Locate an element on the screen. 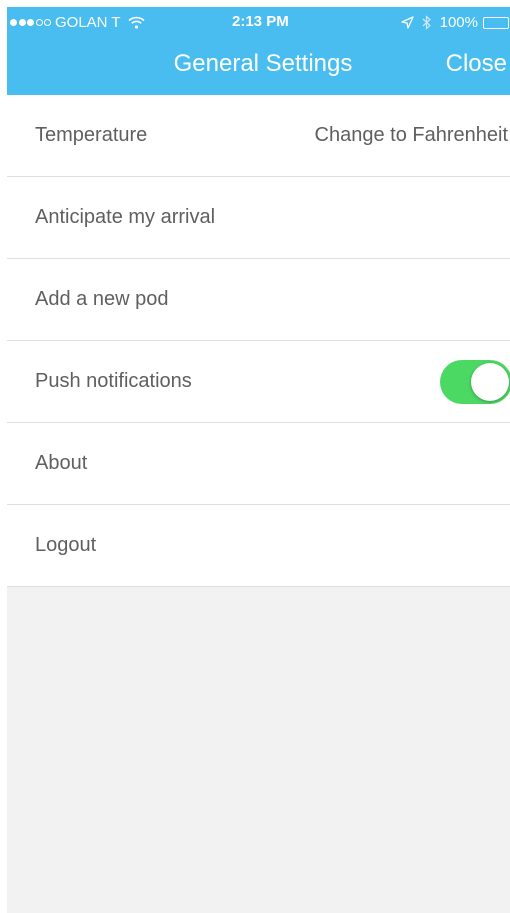 Image resolution: width=510 pixels, height=913 pixels. status-right: 100% is located at coordinates (455, 22).